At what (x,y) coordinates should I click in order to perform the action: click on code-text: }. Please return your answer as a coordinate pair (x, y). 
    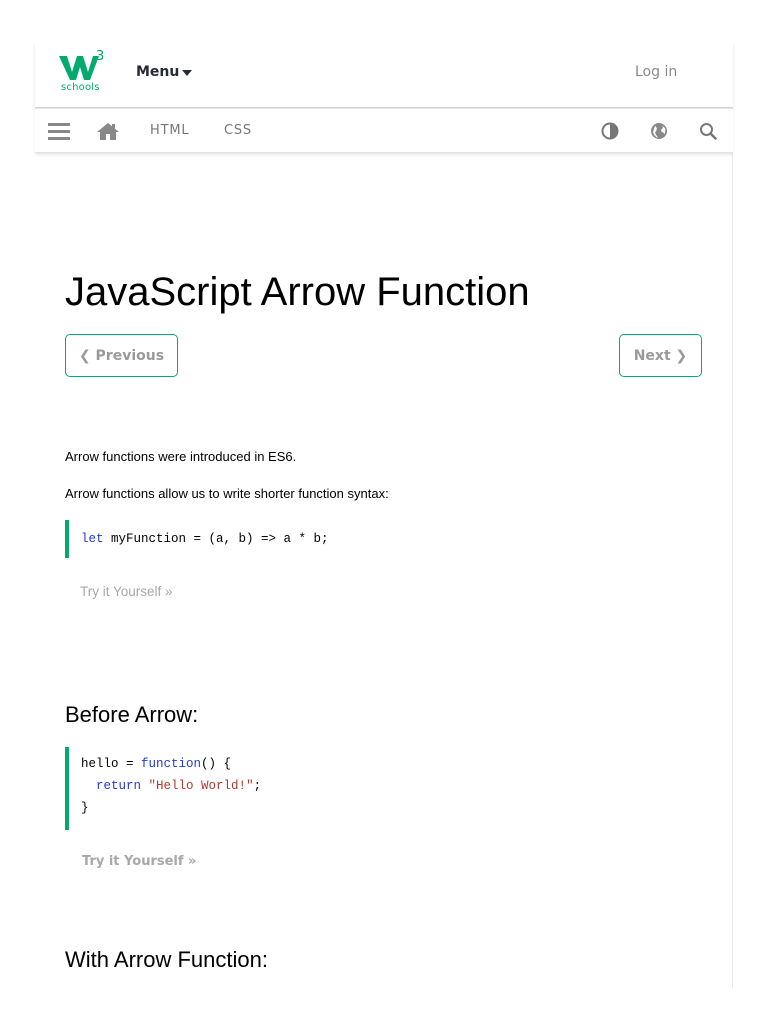
    Looking at the image, I should click on (85, 808).